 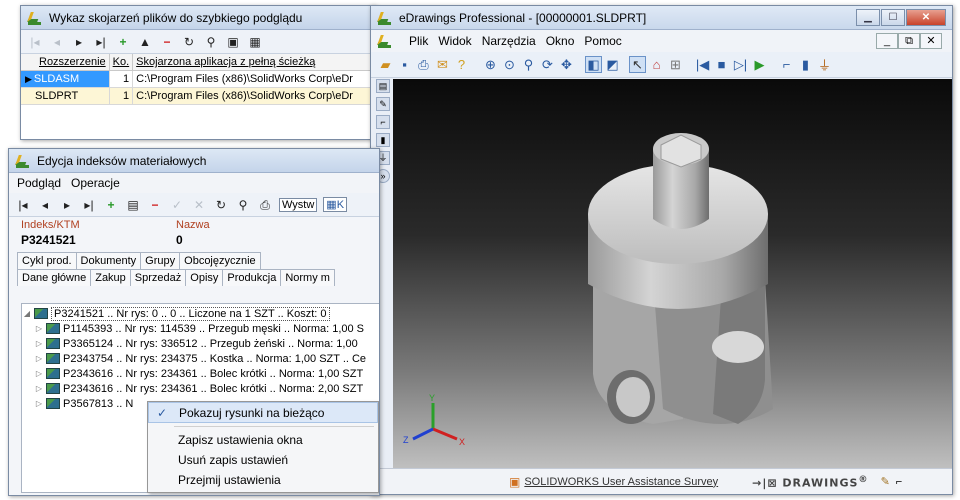 What do you see at coordinates (263, 480) in the screenshot?
I see `menu-item-take-over-settings: Przejmij ustawienia` at bounding box center [263, 480].